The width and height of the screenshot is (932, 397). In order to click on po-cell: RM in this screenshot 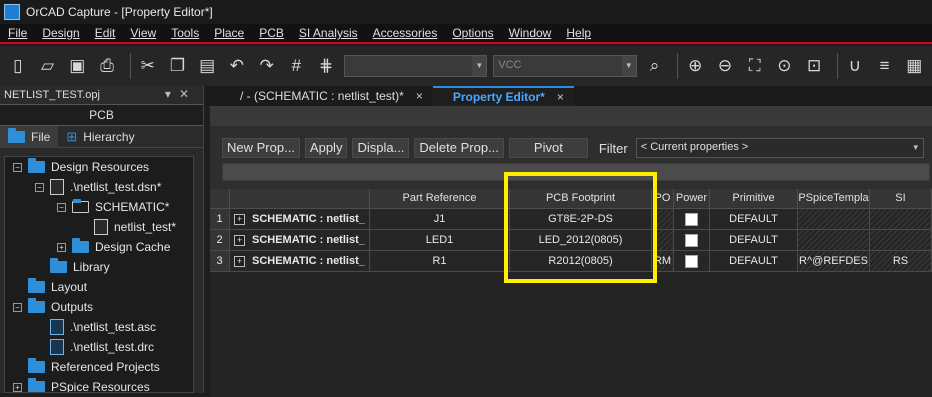, I will do `click(663, 261)`.